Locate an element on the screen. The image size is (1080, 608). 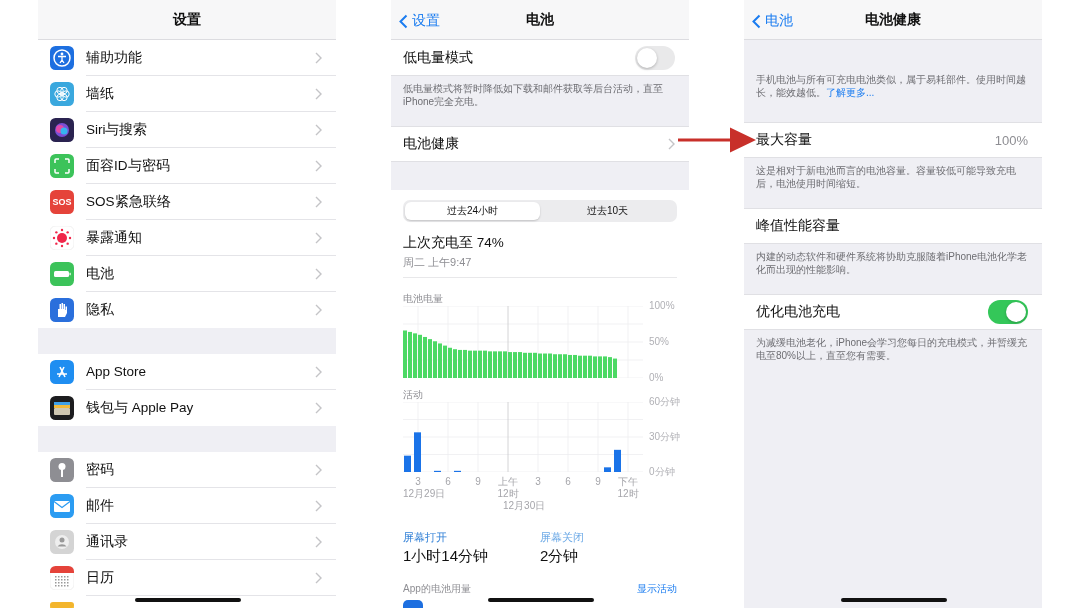
settings-item-label: 钱包与 Apple Pay is located at coordinates (140, 408).